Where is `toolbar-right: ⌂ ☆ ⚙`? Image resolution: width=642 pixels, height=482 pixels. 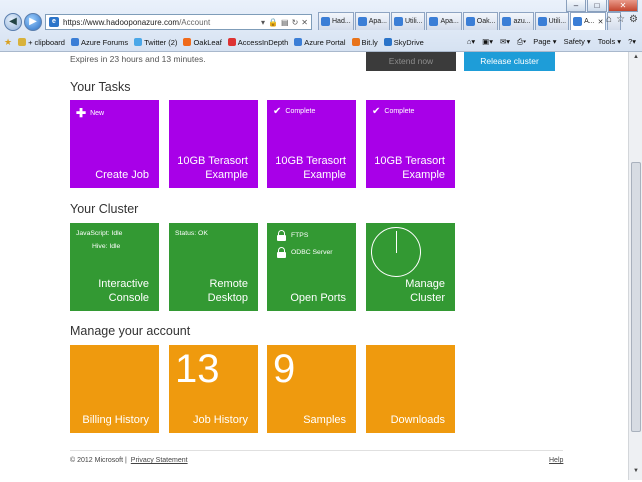
toolbar-right: ⌂ ☆ ⚙ is located at coordinates (622, 19).